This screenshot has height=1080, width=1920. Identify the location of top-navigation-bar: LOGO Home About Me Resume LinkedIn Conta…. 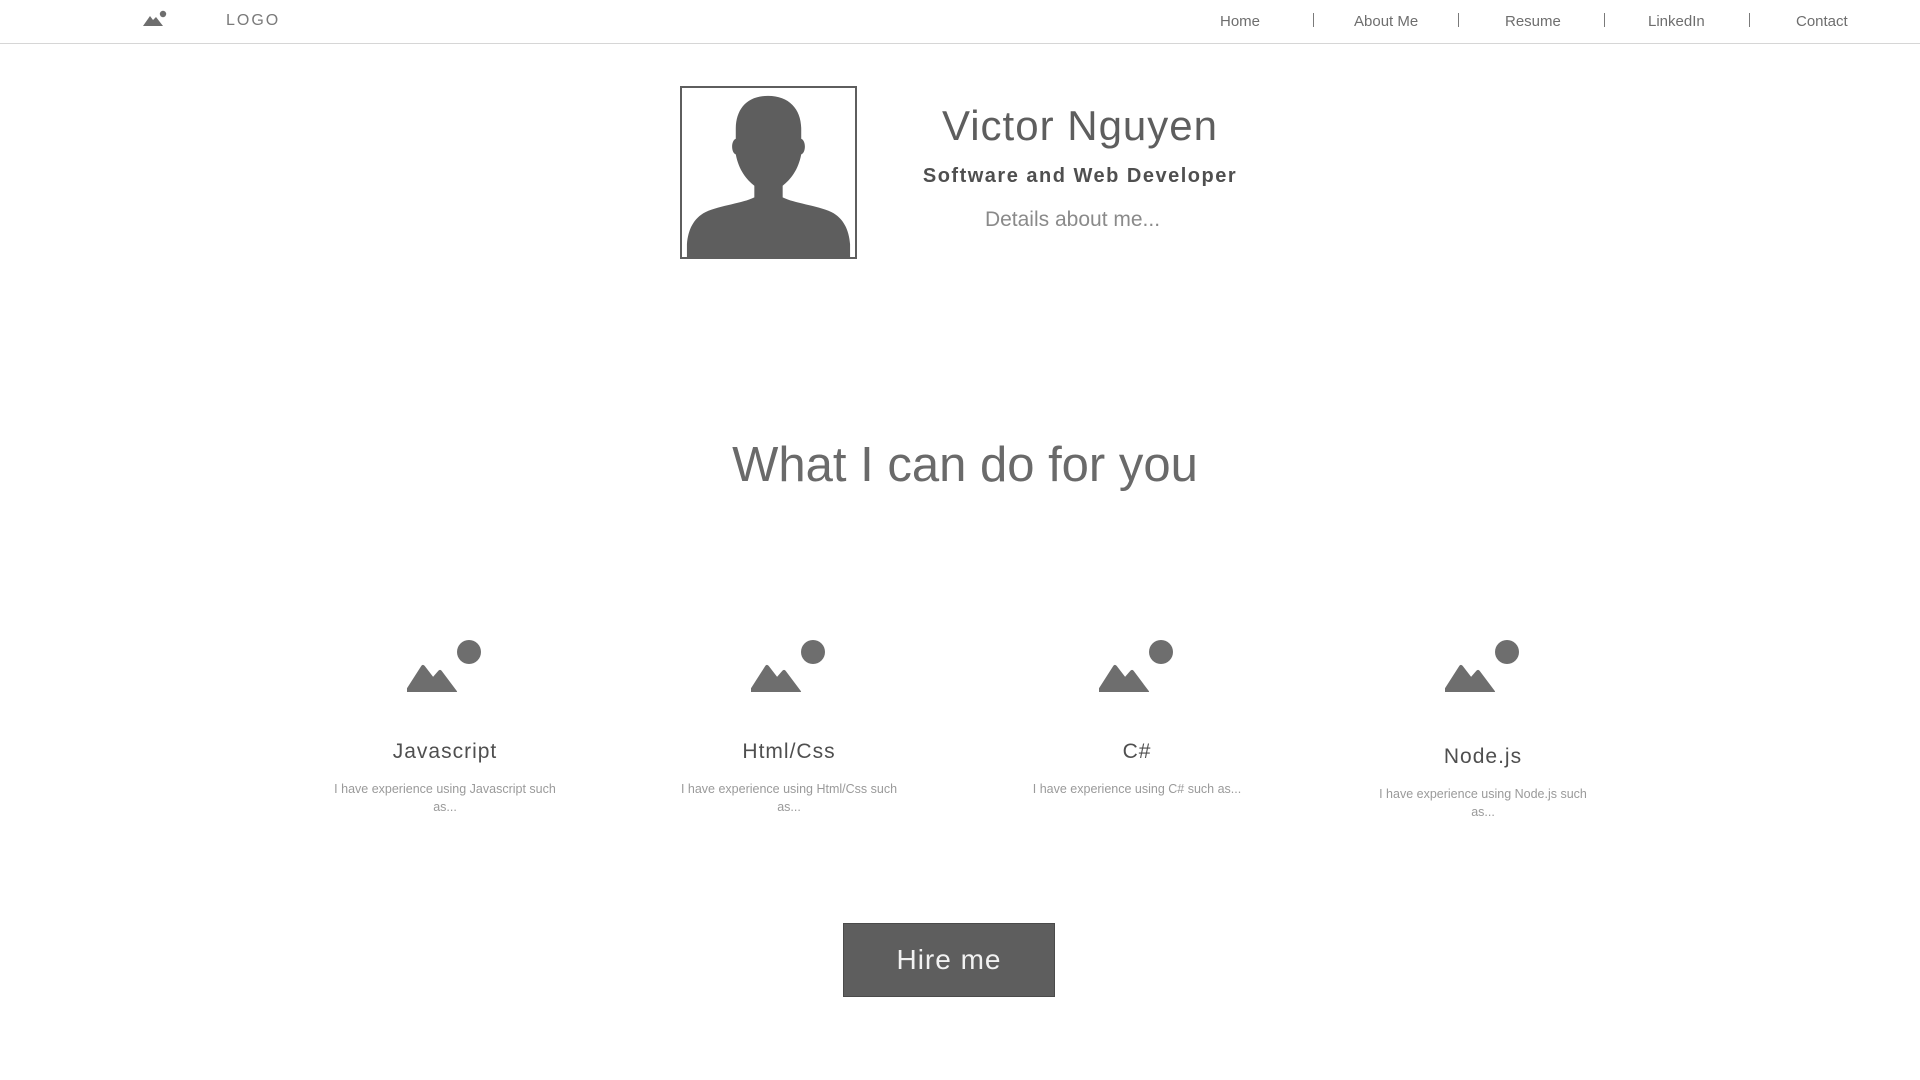
(960, 22).